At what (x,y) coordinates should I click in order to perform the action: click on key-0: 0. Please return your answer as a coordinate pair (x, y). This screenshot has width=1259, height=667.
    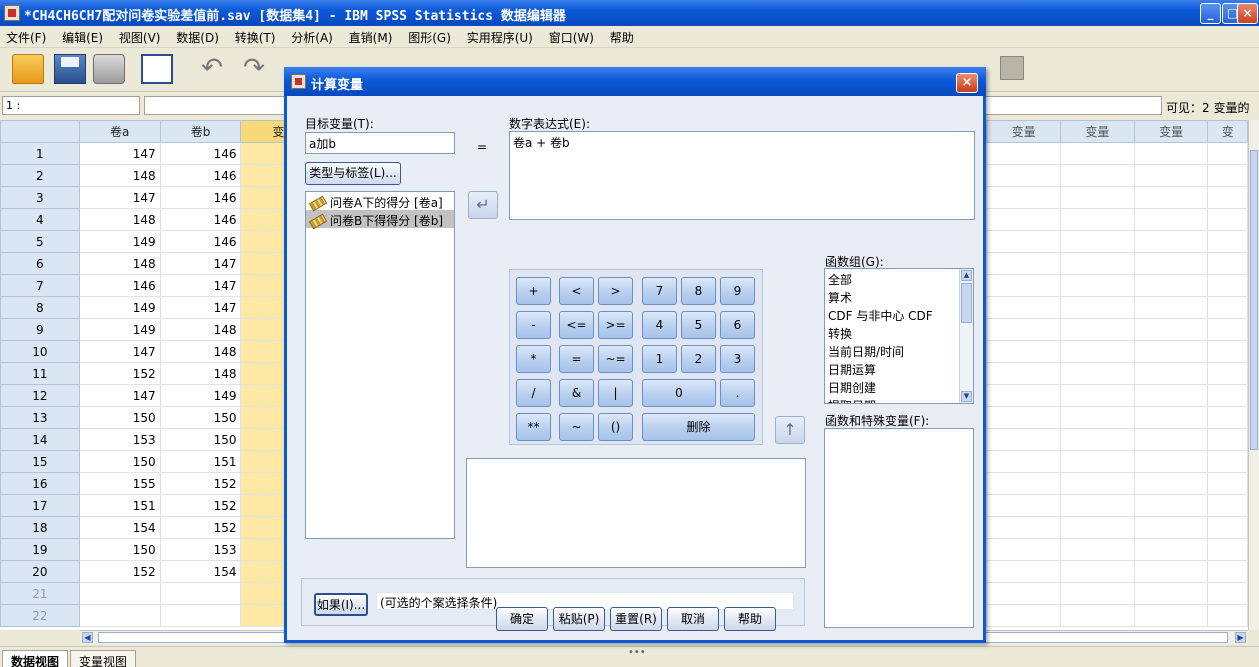
    Looking at the image, I should click on (679, 393).